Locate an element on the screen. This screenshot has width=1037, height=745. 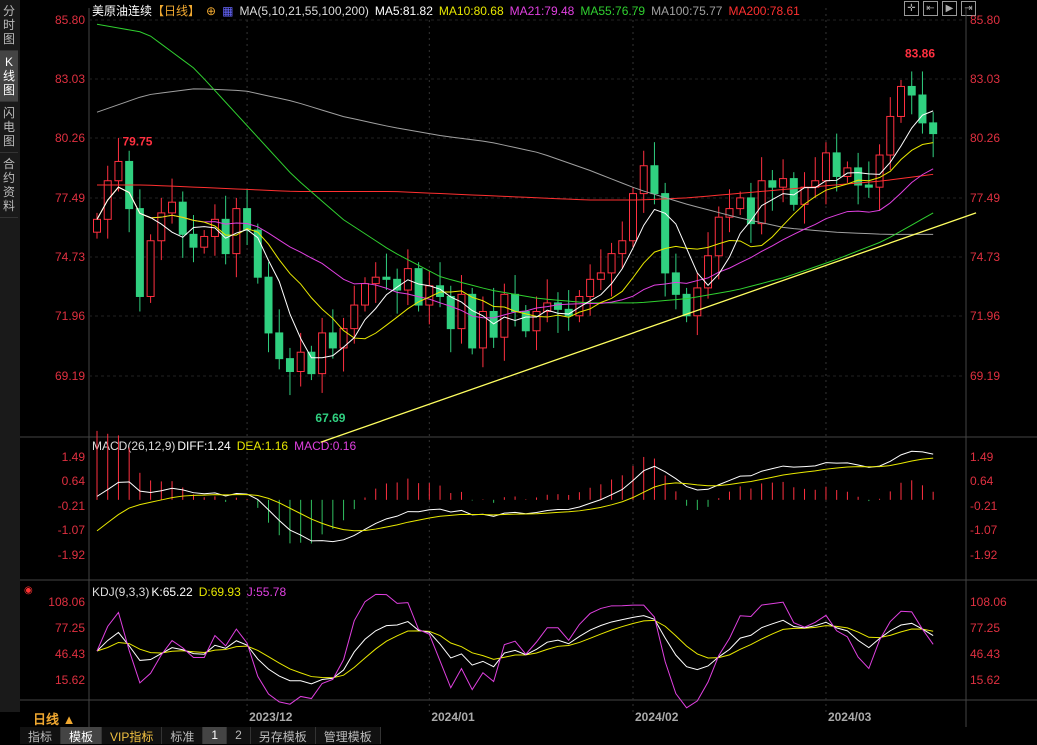
macd-tick-right: -0.21 is located at coordinates (984, 506).